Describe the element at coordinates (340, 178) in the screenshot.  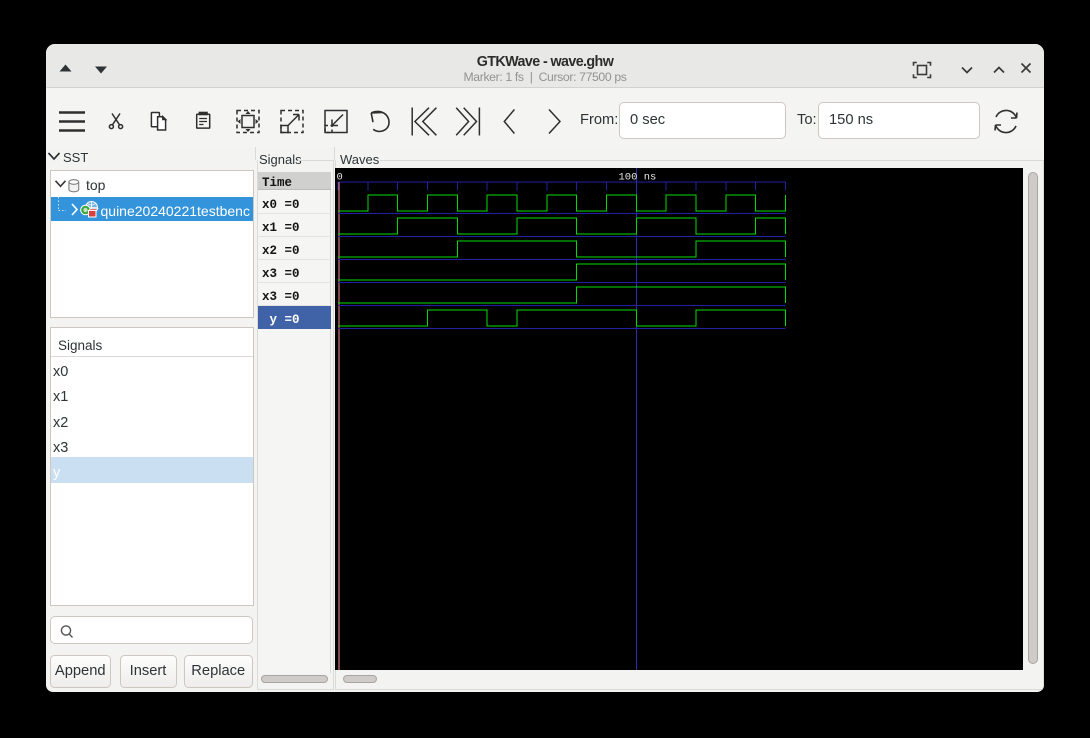
I see `svg-text: 0` at that location.